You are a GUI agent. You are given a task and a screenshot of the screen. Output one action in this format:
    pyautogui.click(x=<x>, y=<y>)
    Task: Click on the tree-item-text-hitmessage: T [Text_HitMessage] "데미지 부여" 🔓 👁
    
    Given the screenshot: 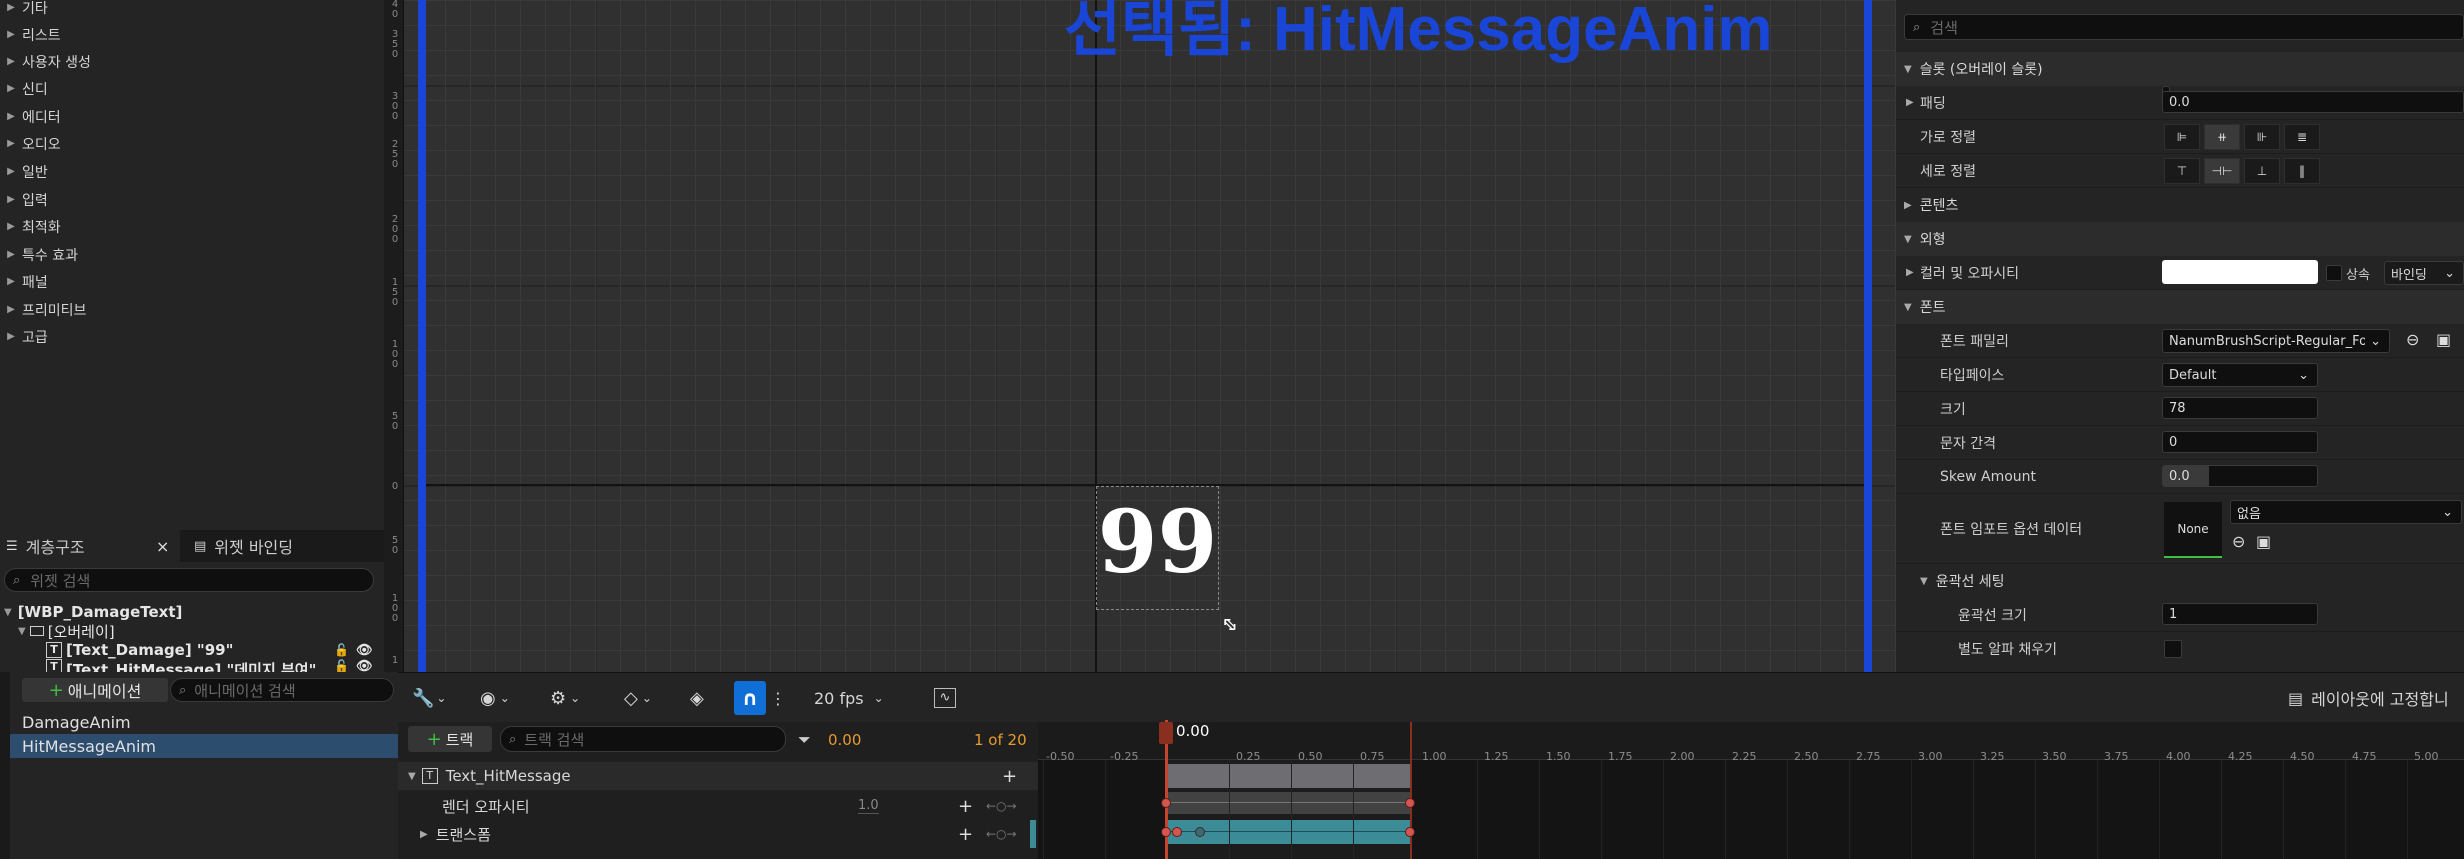 What is the action you would take?
    pyautogui.click(x=192, y=665)
    